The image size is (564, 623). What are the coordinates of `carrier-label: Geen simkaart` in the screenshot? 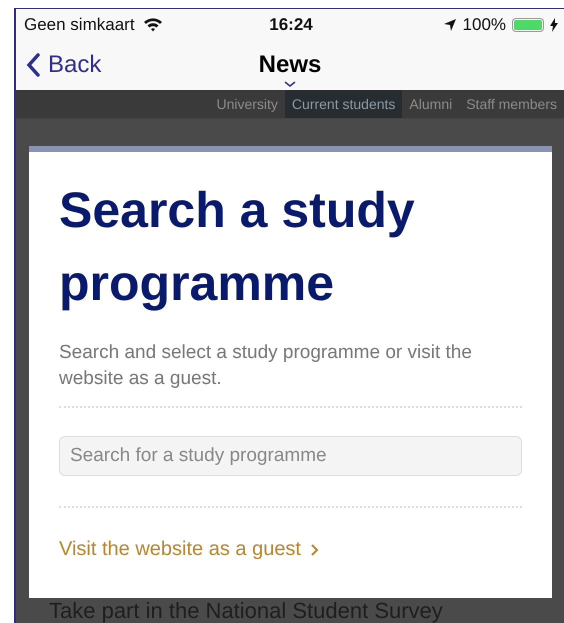 It's located at (79, 24).